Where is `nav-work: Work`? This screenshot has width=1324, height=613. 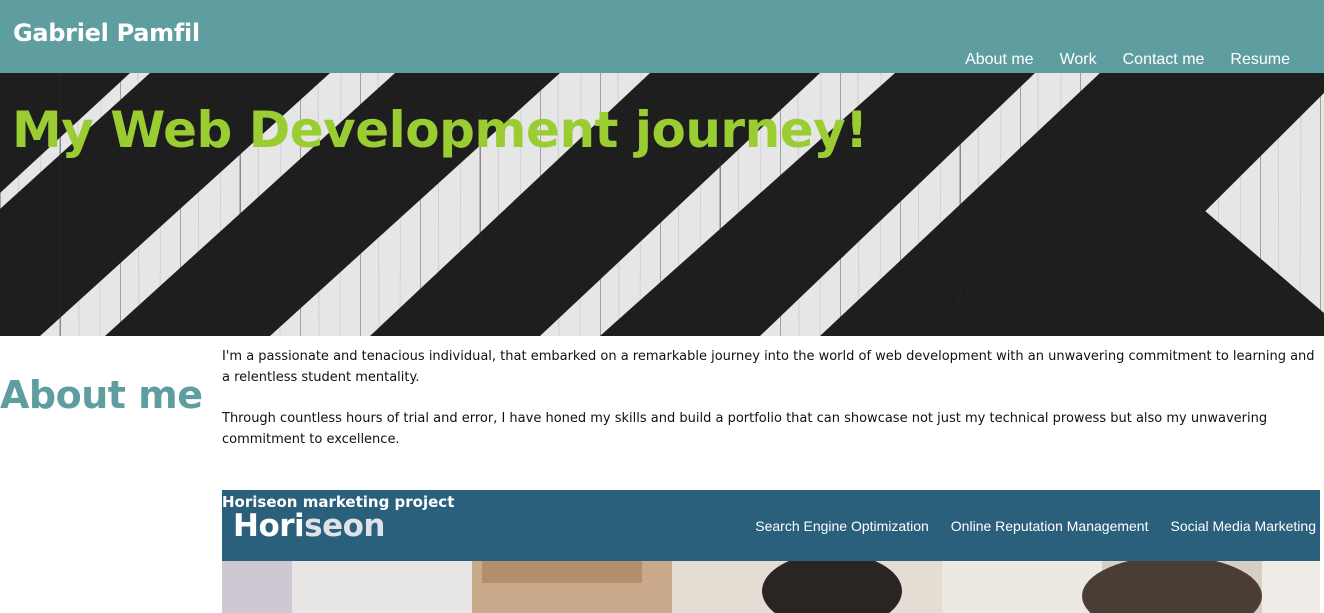 nav-work: Work is located at coordinates (1078, 60).